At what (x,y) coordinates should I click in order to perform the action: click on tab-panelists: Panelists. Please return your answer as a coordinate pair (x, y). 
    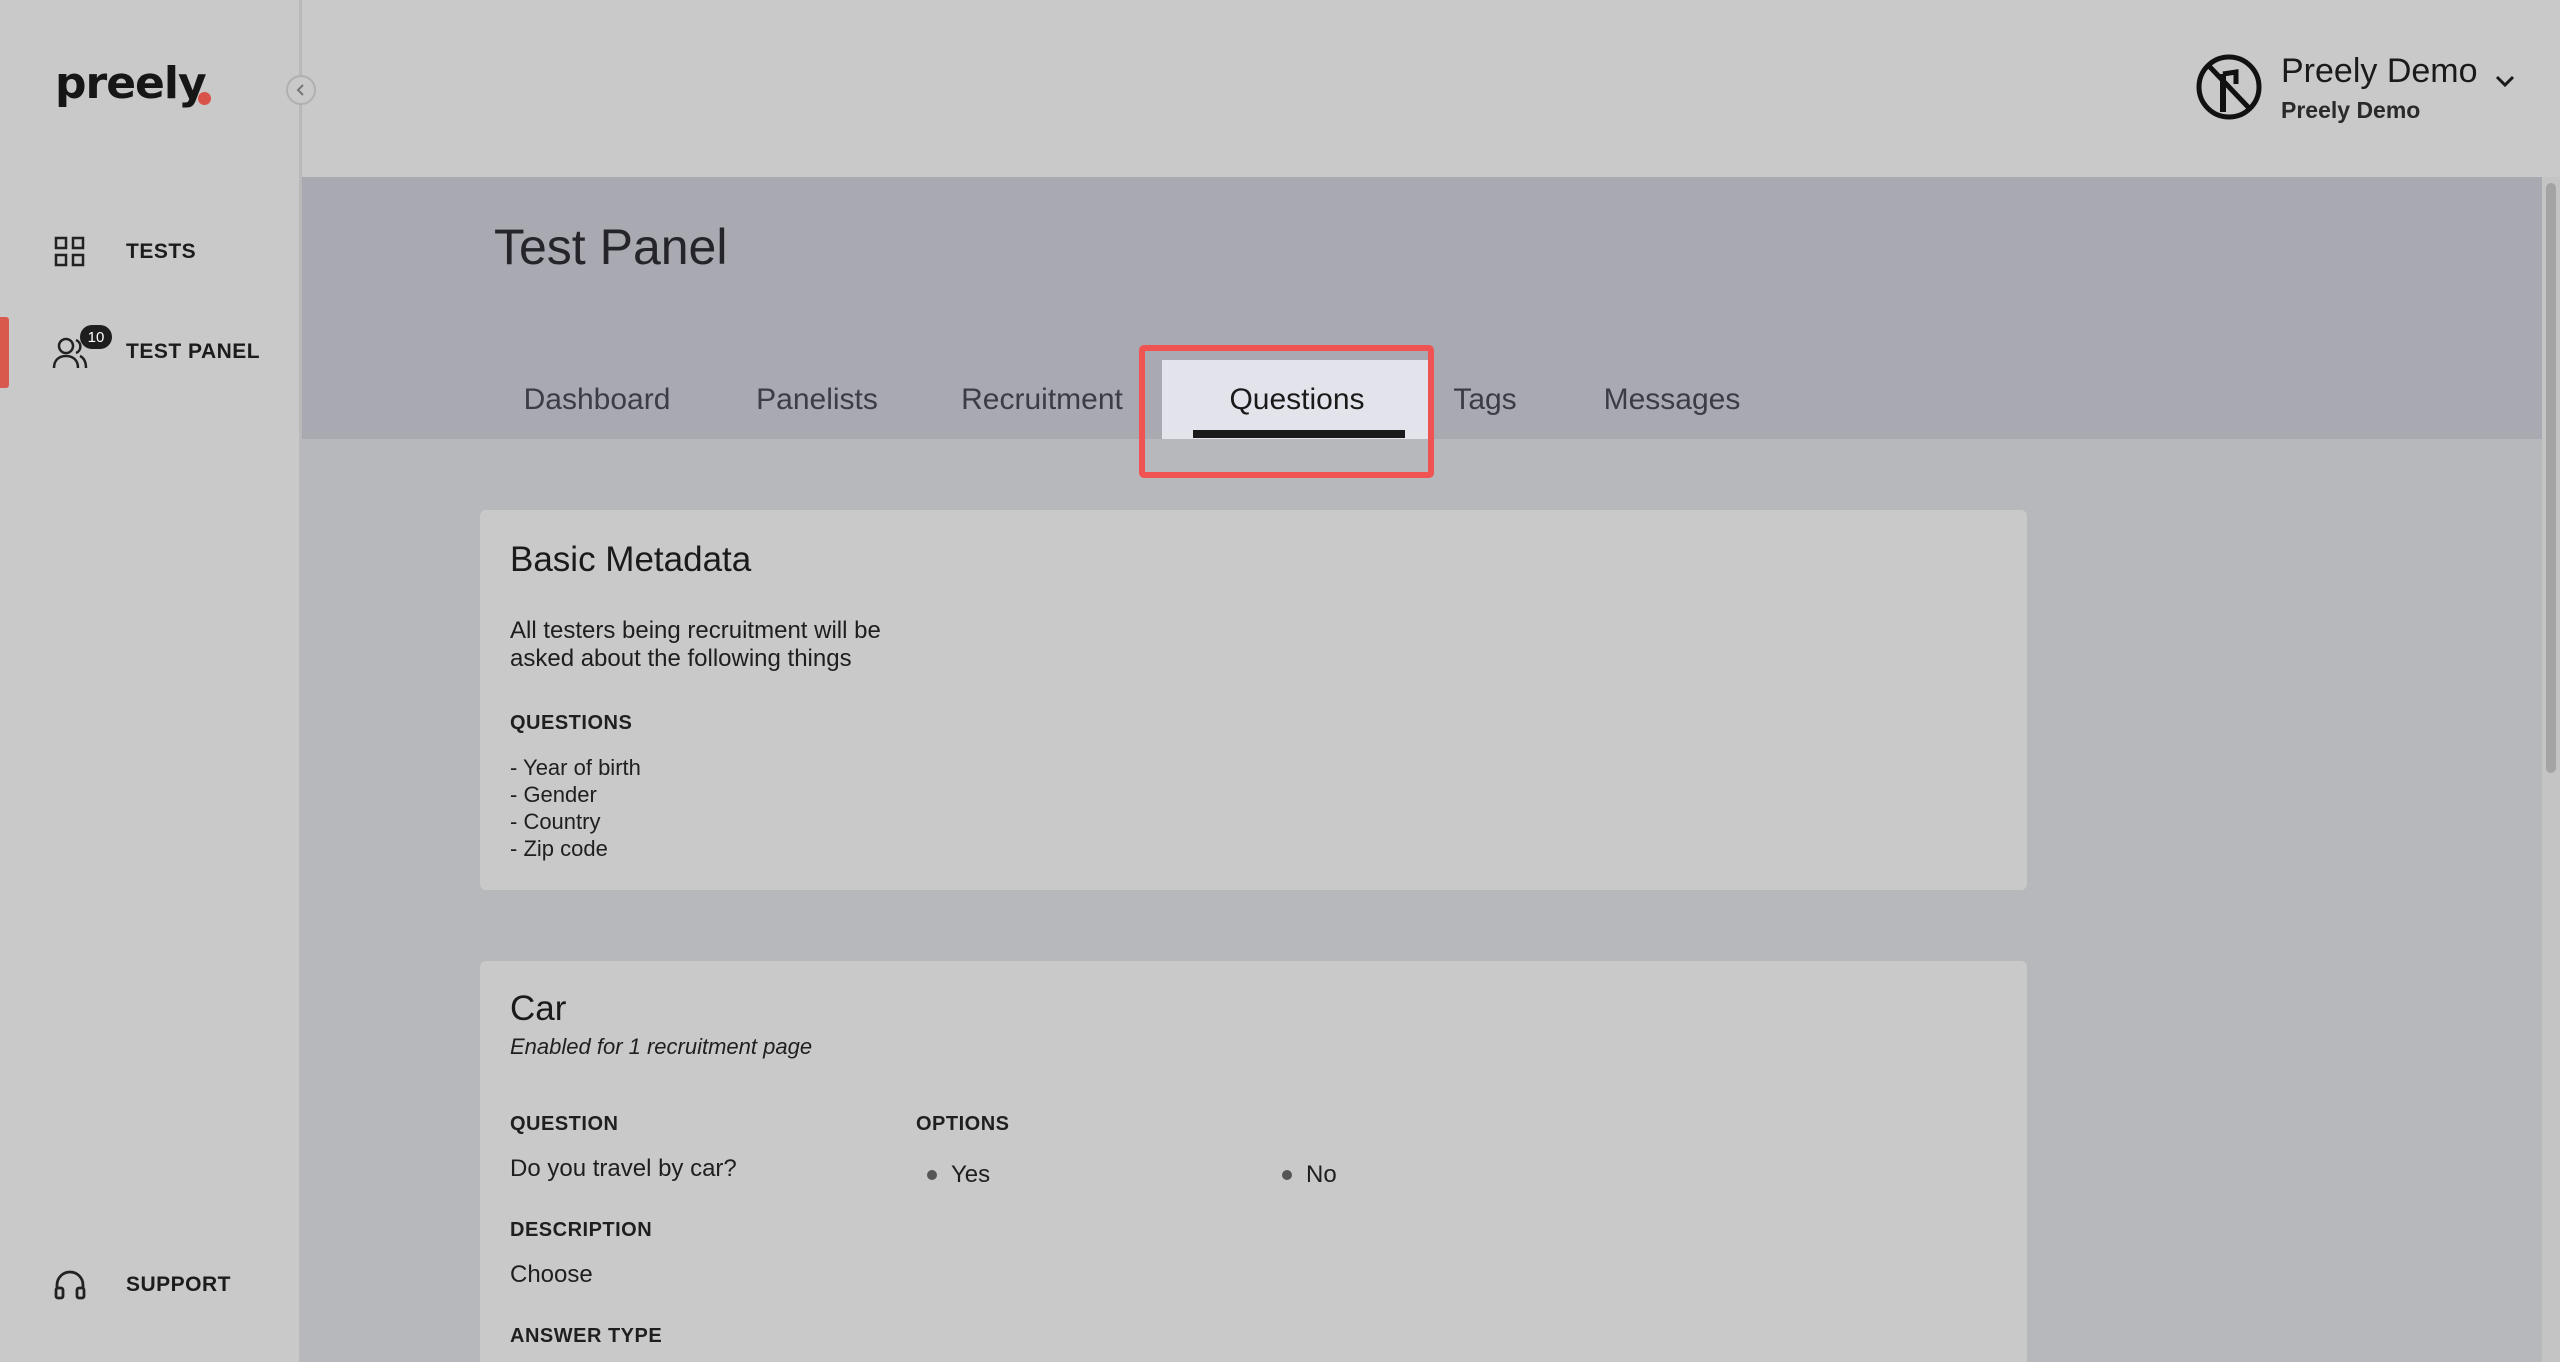
    Looking at the image, I should click on (817, 399).